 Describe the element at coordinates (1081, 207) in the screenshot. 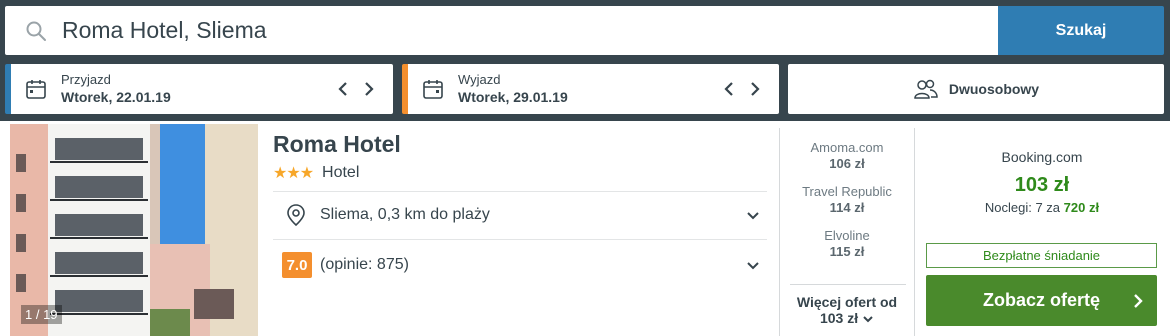

I see `deal-nights-total: 720 zł` at that location.